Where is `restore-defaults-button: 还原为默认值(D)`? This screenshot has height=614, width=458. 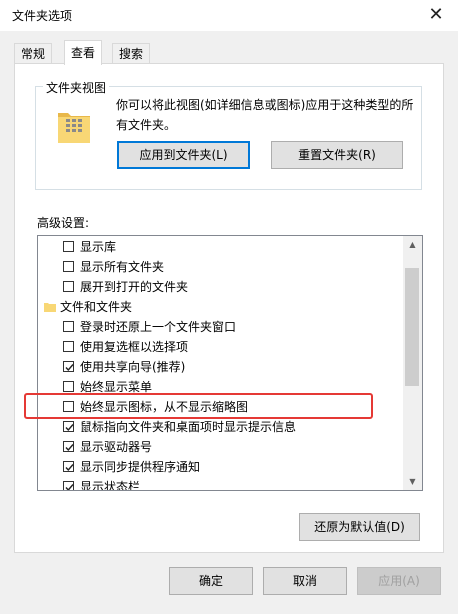
restore-defaults-button: 还原为默认值(D) is located at coordinates (359, 527).